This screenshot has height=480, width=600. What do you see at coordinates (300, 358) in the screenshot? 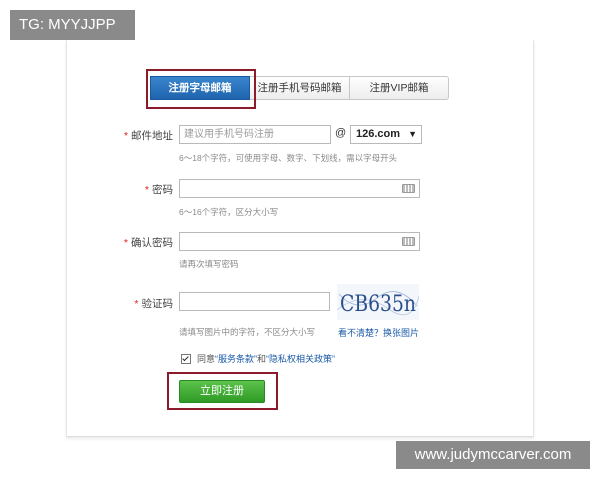
I see `privacy-link: “隐私权相关政策”` at bounding box center [300, 358].